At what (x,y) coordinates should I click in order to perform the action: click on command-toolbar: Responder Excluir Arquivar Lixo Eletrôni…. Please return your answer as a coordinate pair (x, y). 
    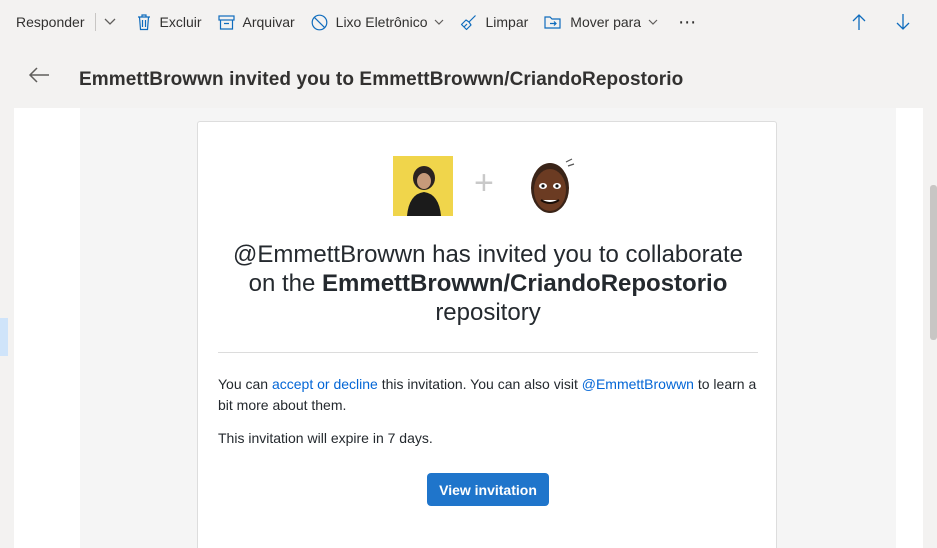
    Looking at the image, I should click on (468, 22).